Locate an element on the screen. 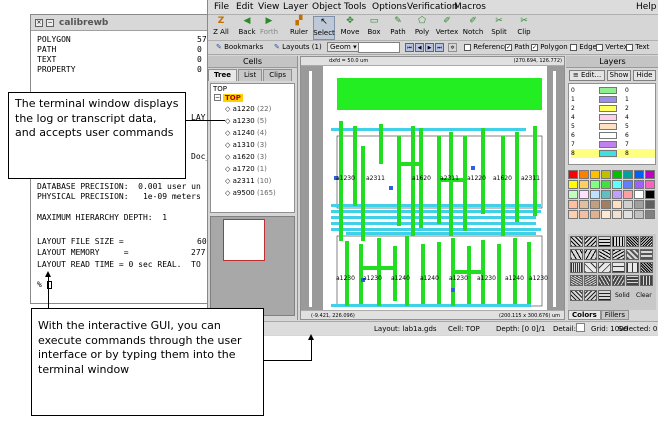 Image resolution: width=658 pixels, height=423 pixels. tree-item: ◇ a1230 (5) is located at coordinates (246, 121).